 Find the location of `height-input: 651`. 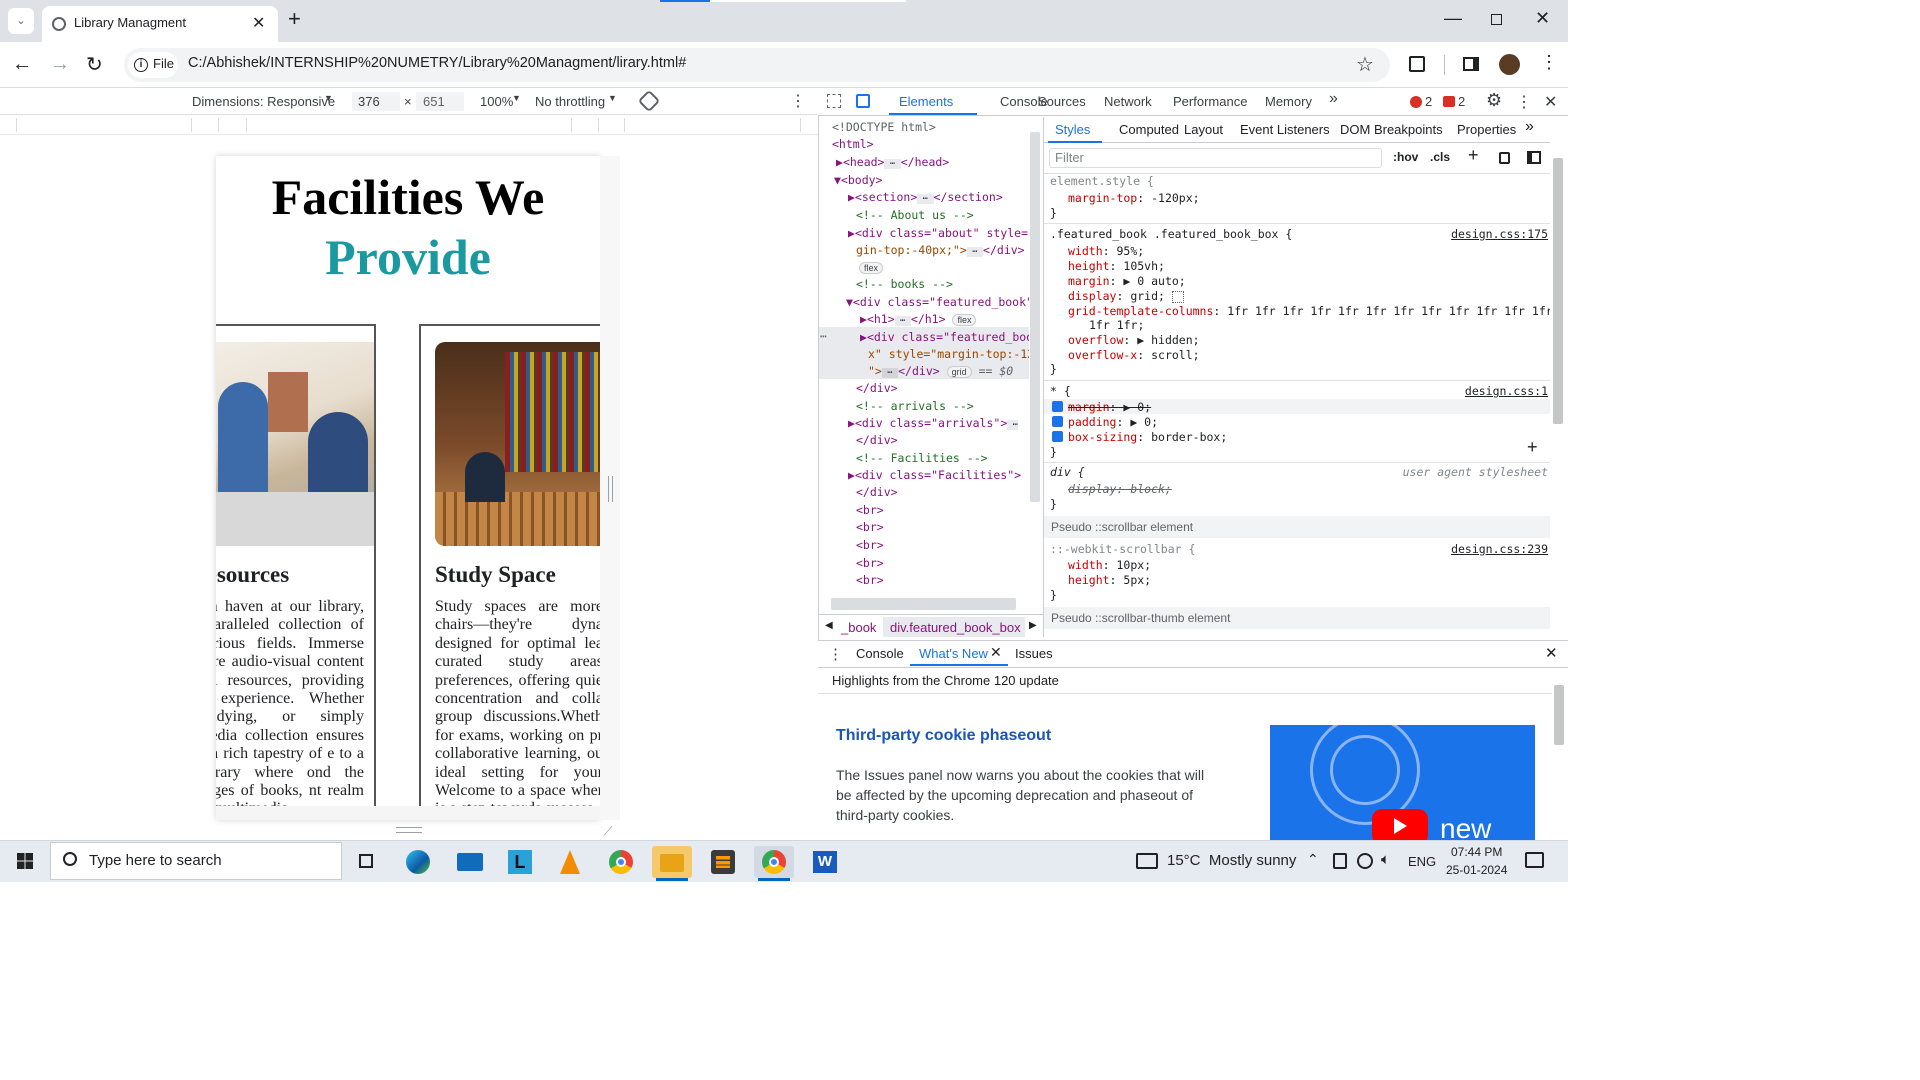

height-input: 651 is located at coordinates (434, 101).